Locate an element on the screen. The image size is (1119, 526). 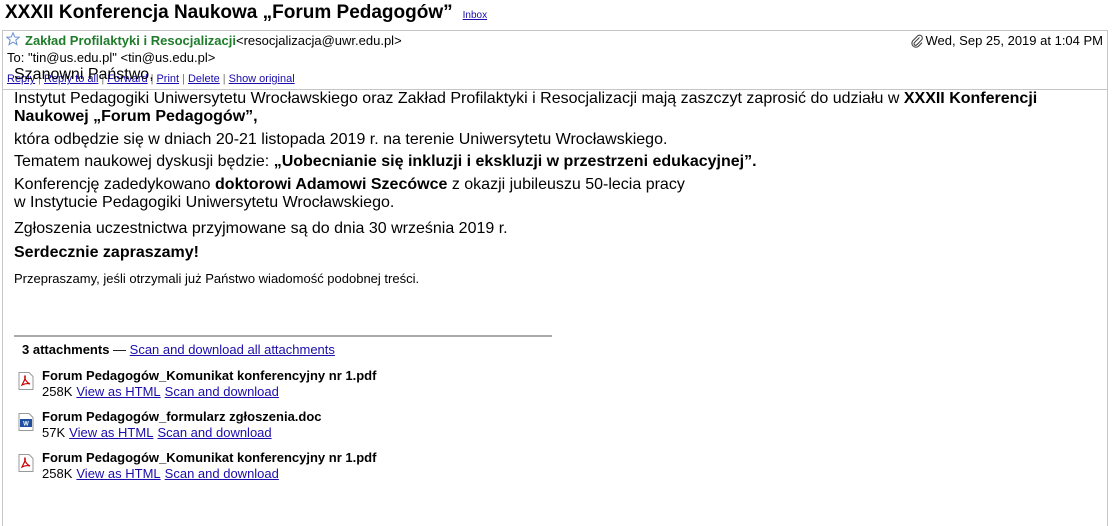
attachment-meta: 57K View as HTML Scan and download is located at coordinates (157, 432).